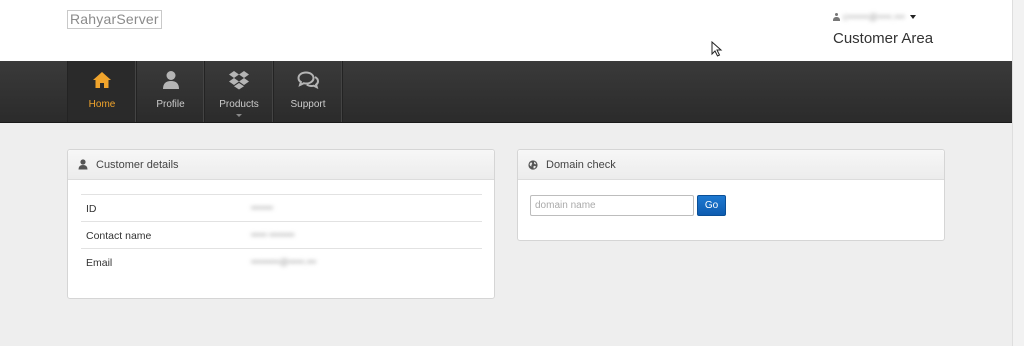 The height and width of the screenshot is (346, 1024). I want to click on go-button: Go, so click(711, 205).